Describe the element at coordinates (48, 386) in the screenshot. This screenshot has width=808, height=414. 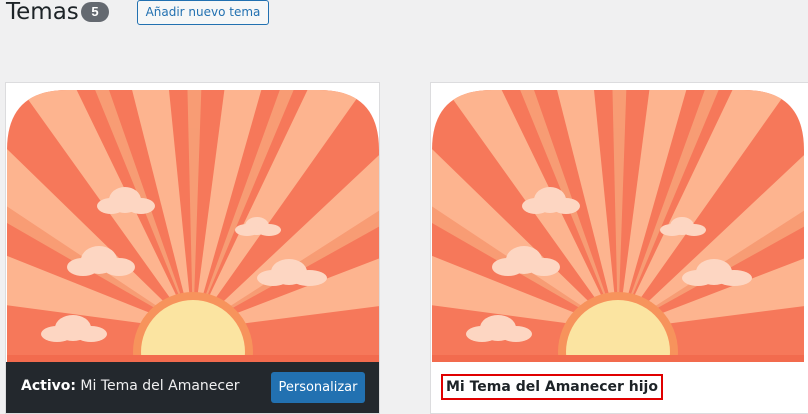
I see `active-label: Activo:` at that location.